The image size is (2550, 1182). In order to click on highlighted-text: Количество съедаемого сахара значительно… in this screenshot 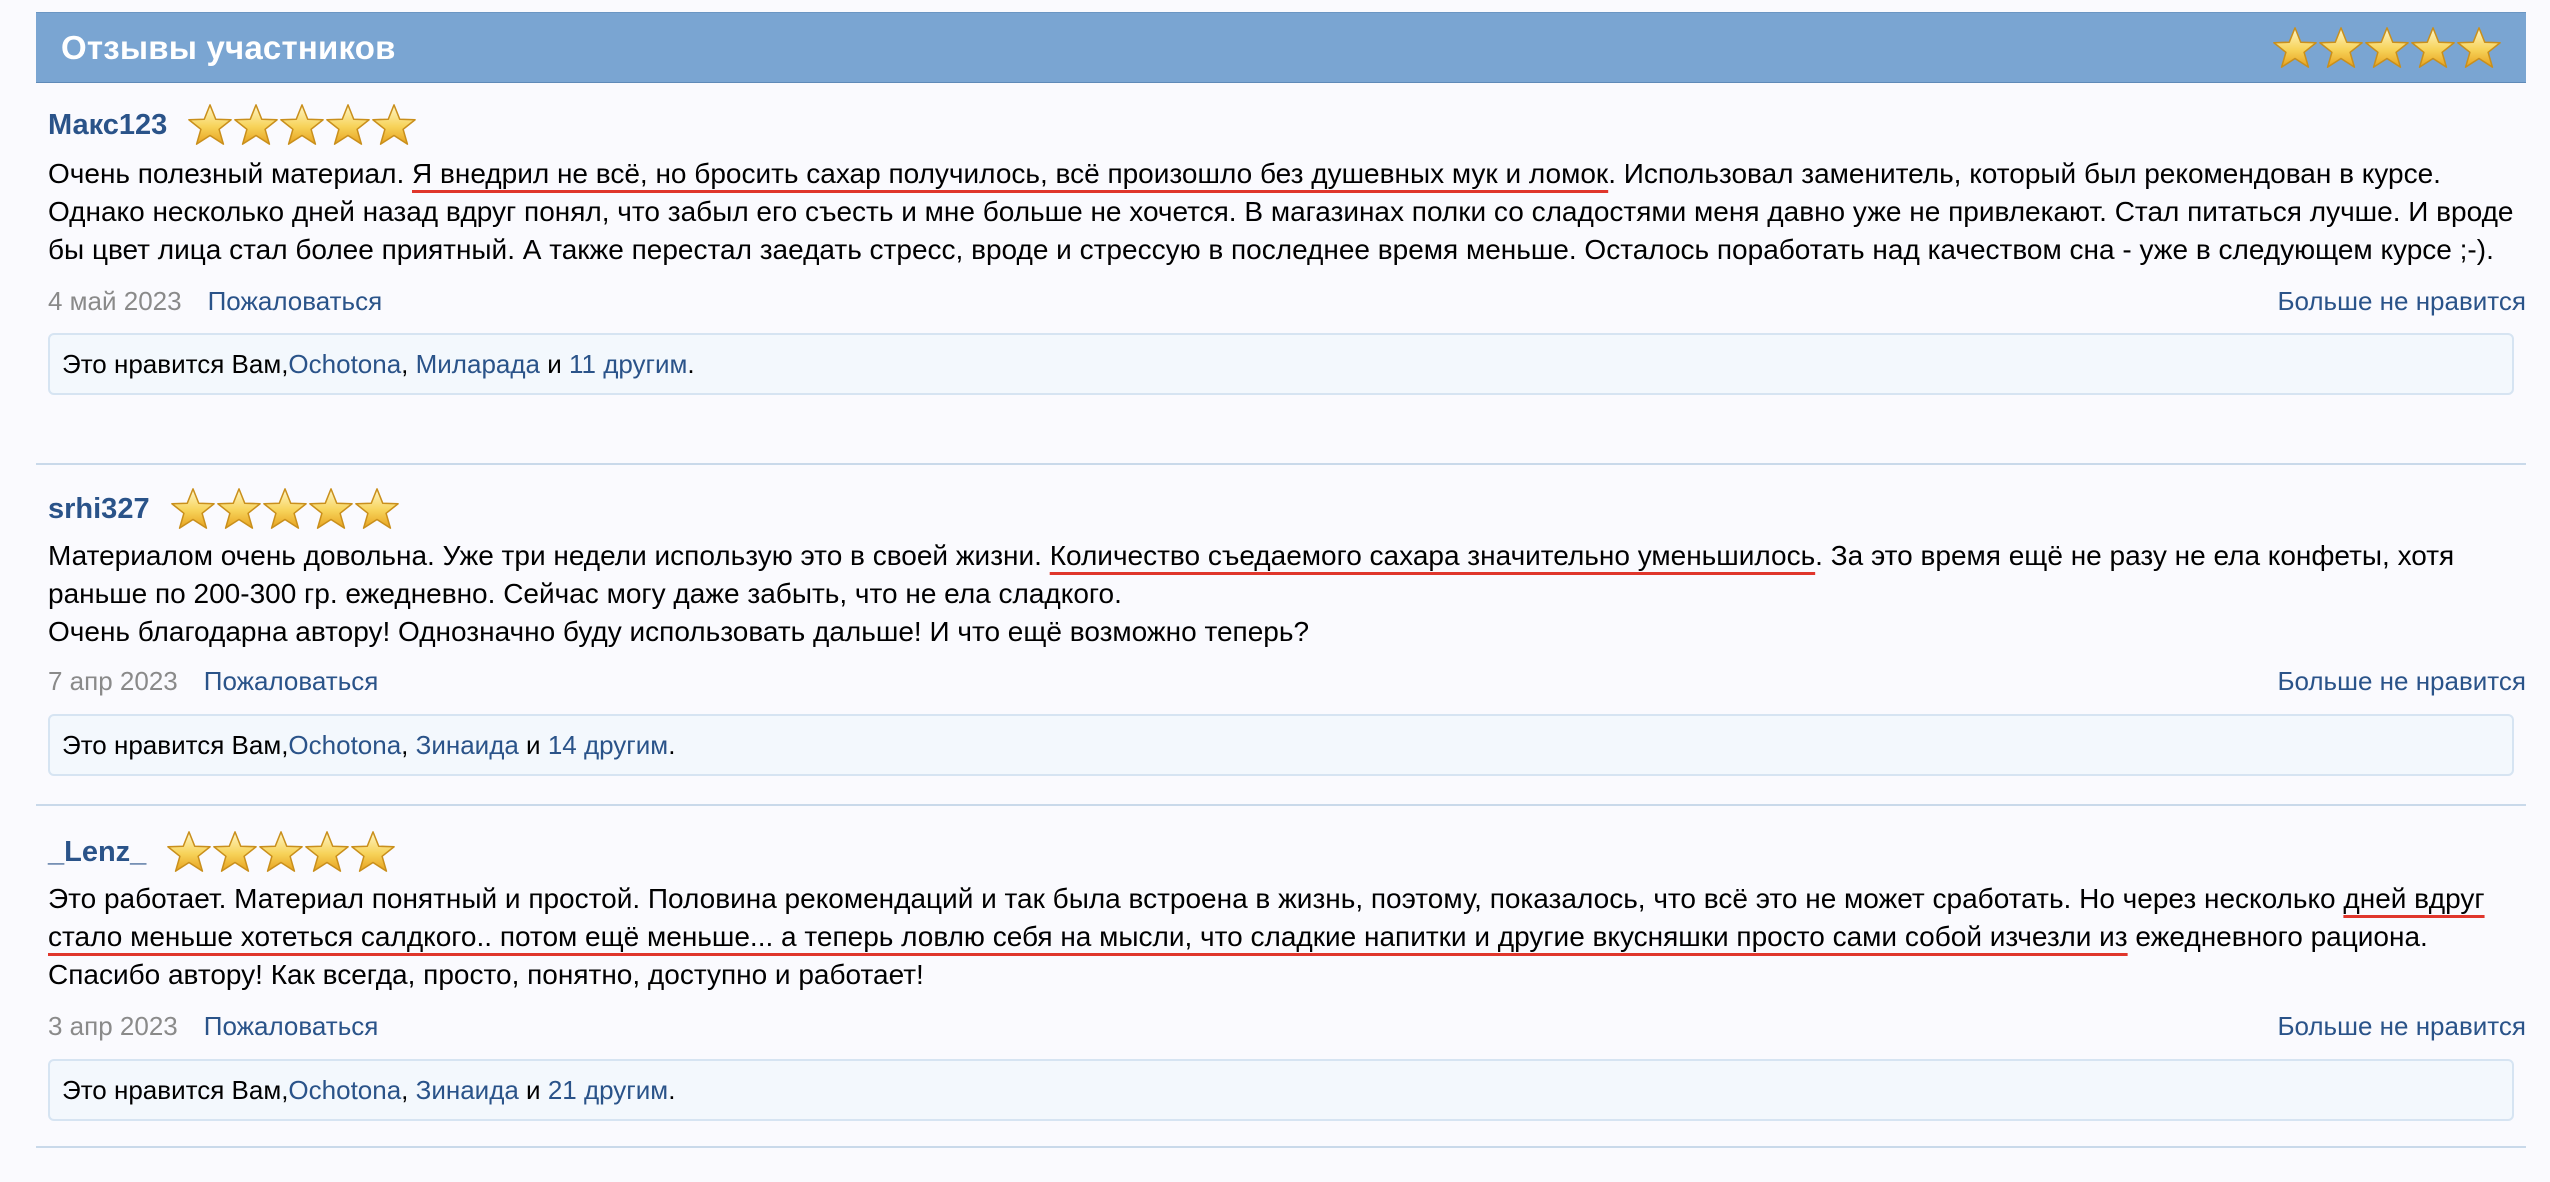, I will do `click(1432, 555)`.